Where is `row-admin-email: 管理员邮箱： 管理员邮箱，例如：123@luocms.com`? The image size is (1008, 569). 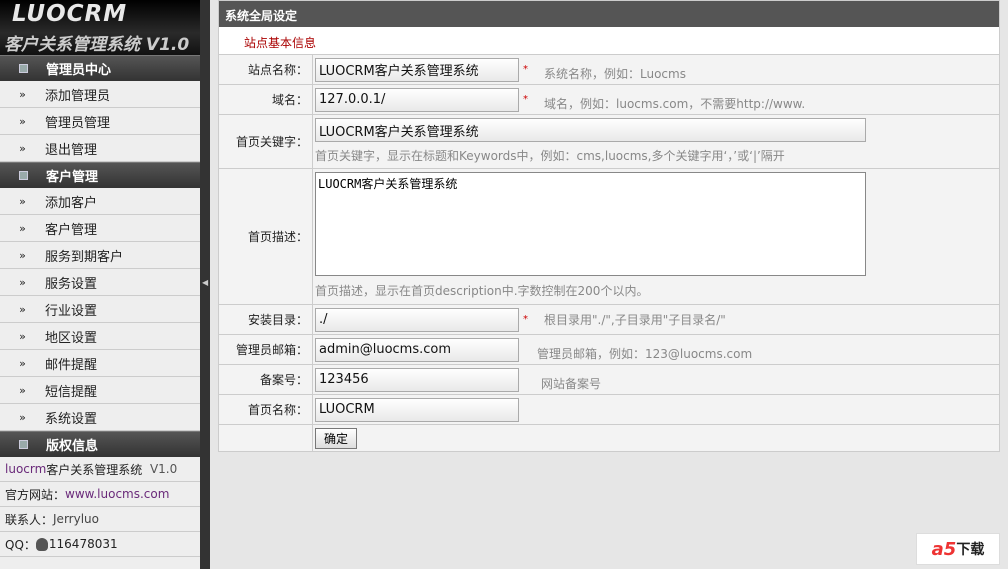 row-admin-email: 管理员邮箱： 管理员邮箱，例如：123@luocms.com is located at coordinates (609, 350).